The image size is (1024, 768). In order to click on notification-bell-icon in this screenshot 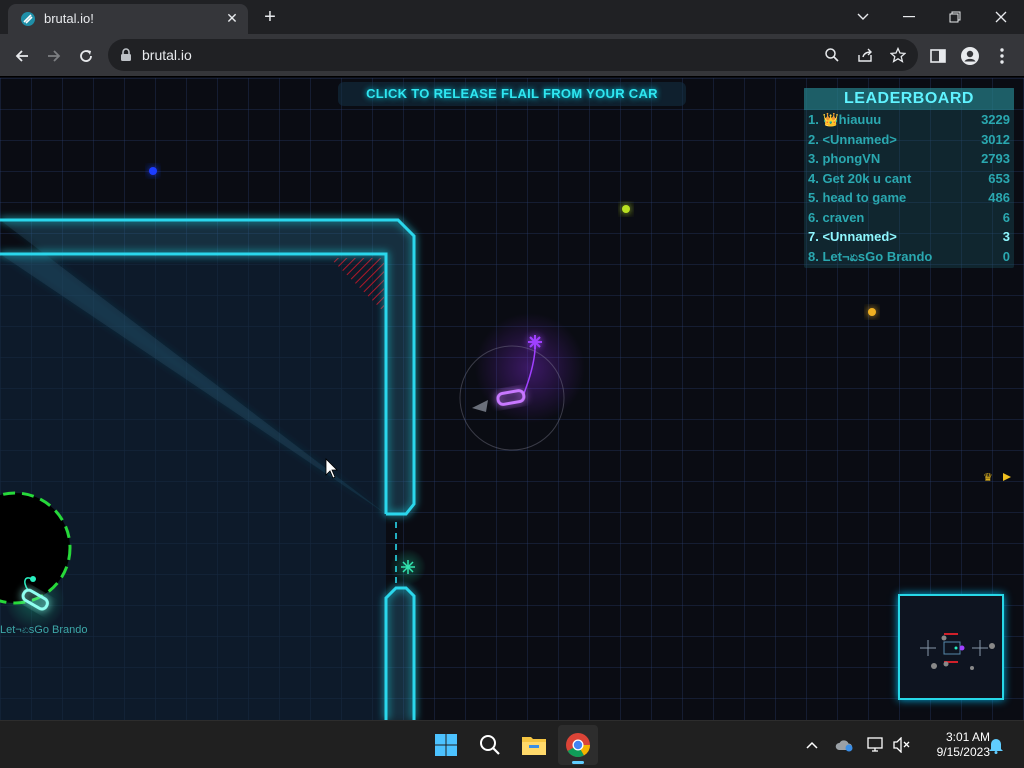, I will do `click(996, 745)`.